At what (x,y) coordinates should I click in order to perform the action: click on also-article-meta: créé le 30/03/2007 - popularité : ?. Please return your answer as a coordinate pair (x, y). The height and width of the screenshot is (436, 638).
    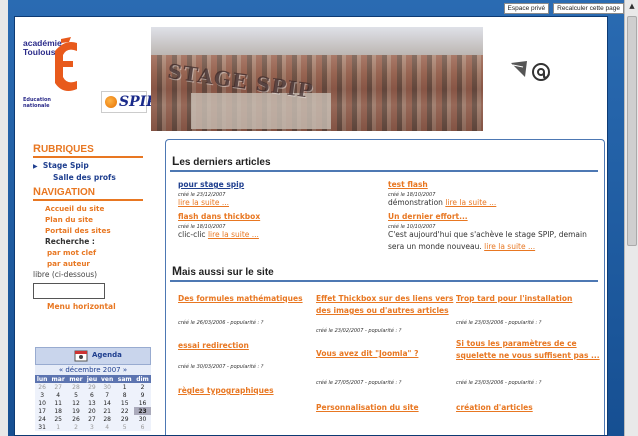
    Looking at the image, I should click on (221, 367).